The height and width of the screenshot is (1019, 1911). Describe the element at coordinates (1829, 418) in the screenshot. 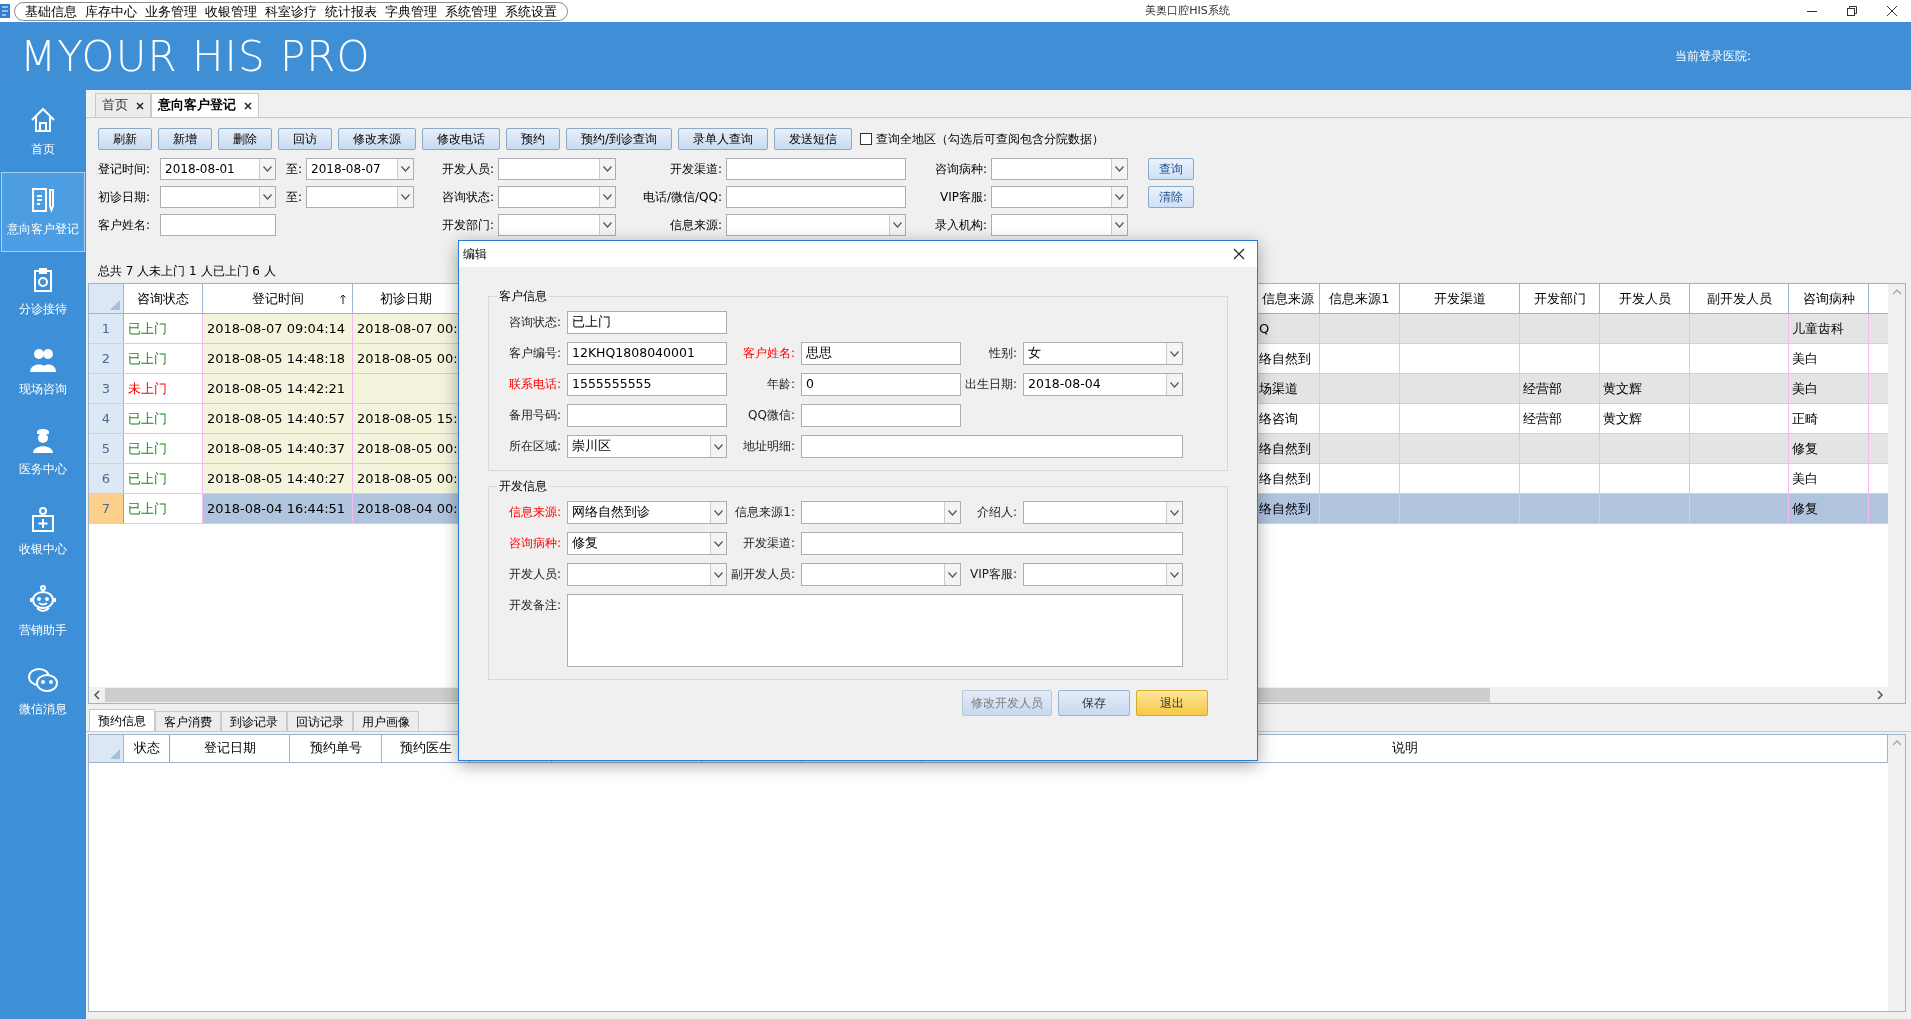

I see `table-cell: 正畸` at that location.